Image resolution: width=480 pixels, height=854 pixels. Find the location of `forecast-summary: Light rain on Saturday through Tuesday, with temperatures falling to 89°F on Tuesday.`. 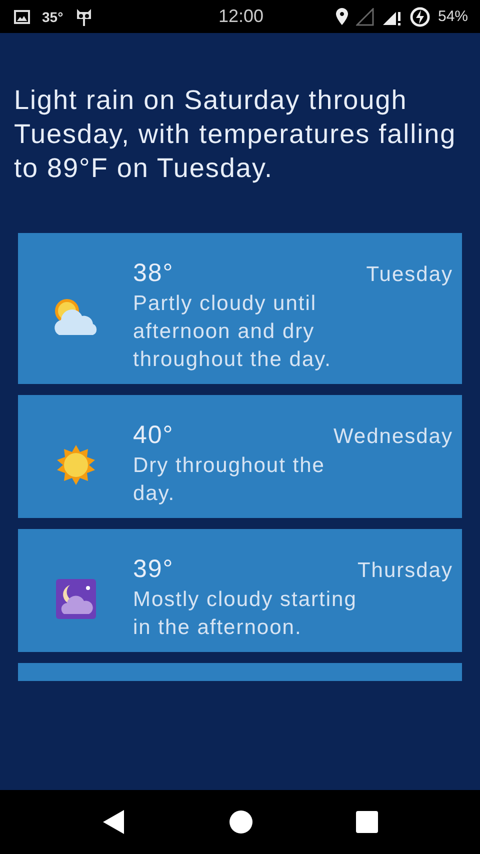

forecast-summary: Light rain on Saturday through Tuesday, with temperatures falling to 89°F on Tuesday. is located at coordinates (236, 134).